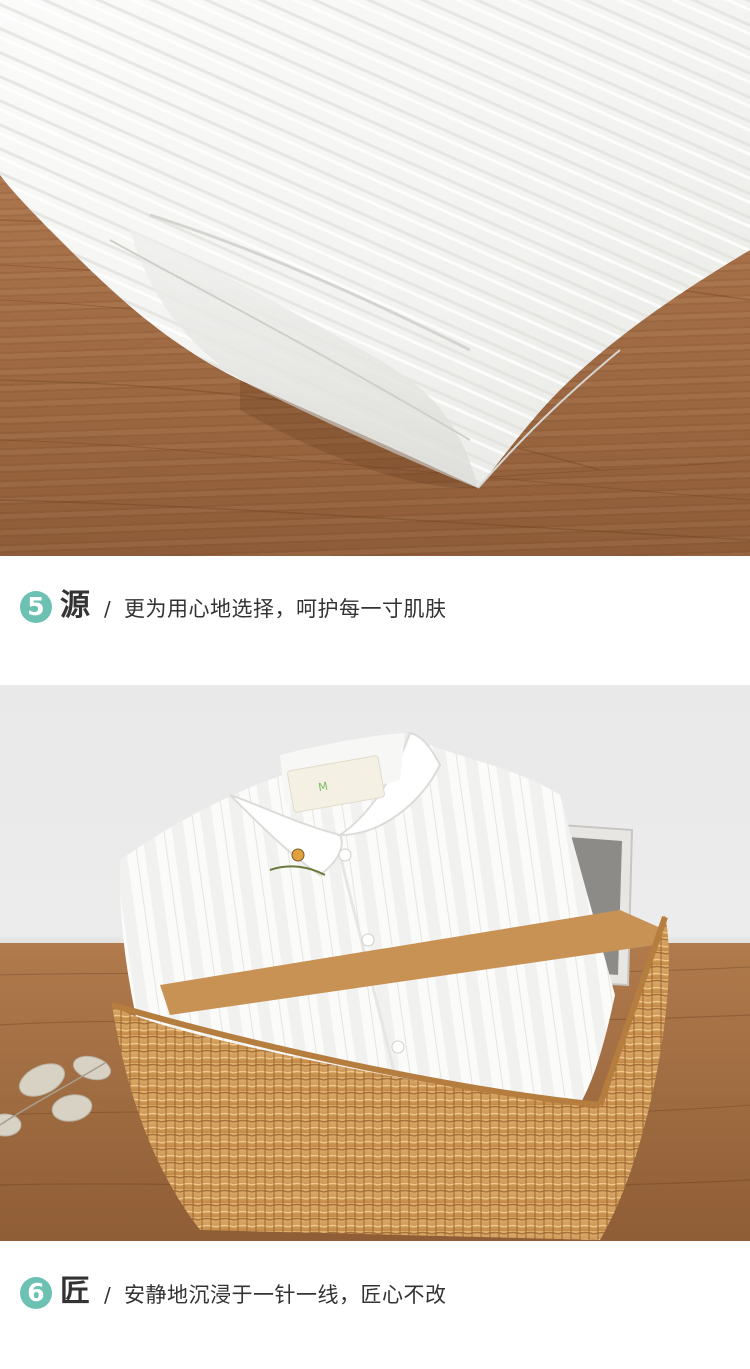  I want to click on section-caption-6: 6 匠 / 安静地沉浸于一针一线，匠心不改, so click(375, 1292).